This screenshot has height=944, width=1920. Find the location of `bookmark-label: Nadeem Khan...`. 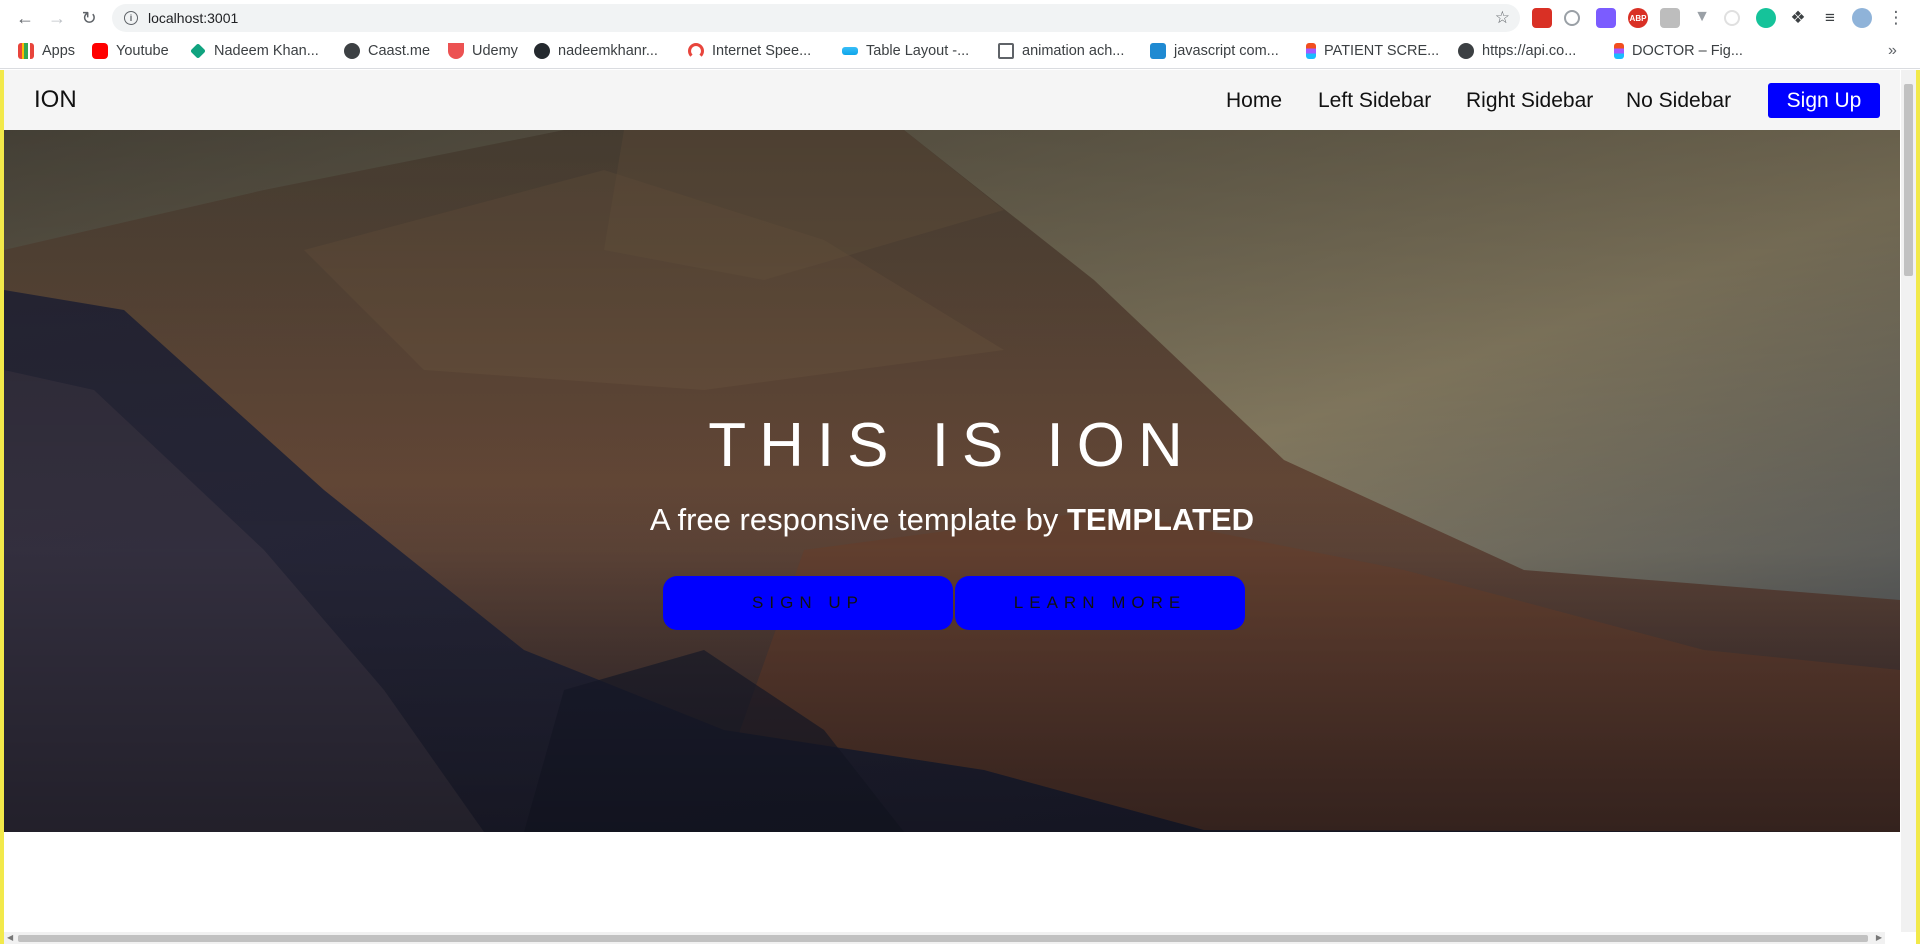

bookmark-label: Nadeem Khan... is located at coordinates (266, 51).